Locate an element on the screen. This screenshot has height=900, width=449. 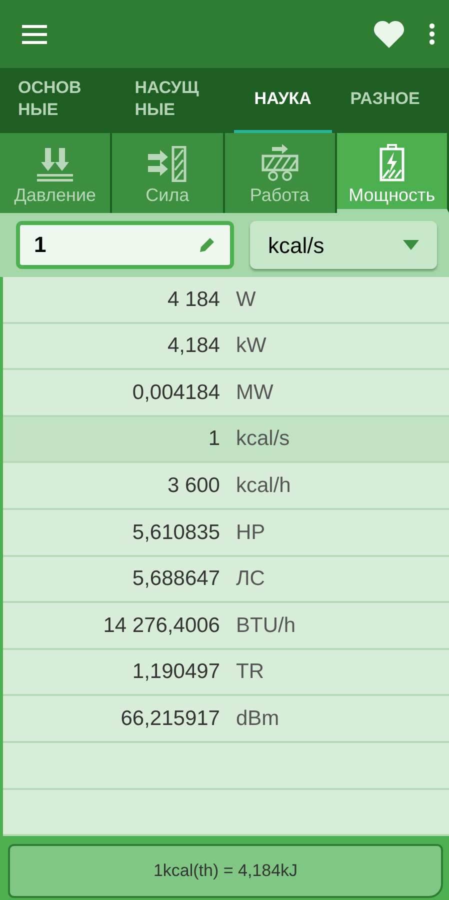
menu-icon is located at coordinates (34, 34).